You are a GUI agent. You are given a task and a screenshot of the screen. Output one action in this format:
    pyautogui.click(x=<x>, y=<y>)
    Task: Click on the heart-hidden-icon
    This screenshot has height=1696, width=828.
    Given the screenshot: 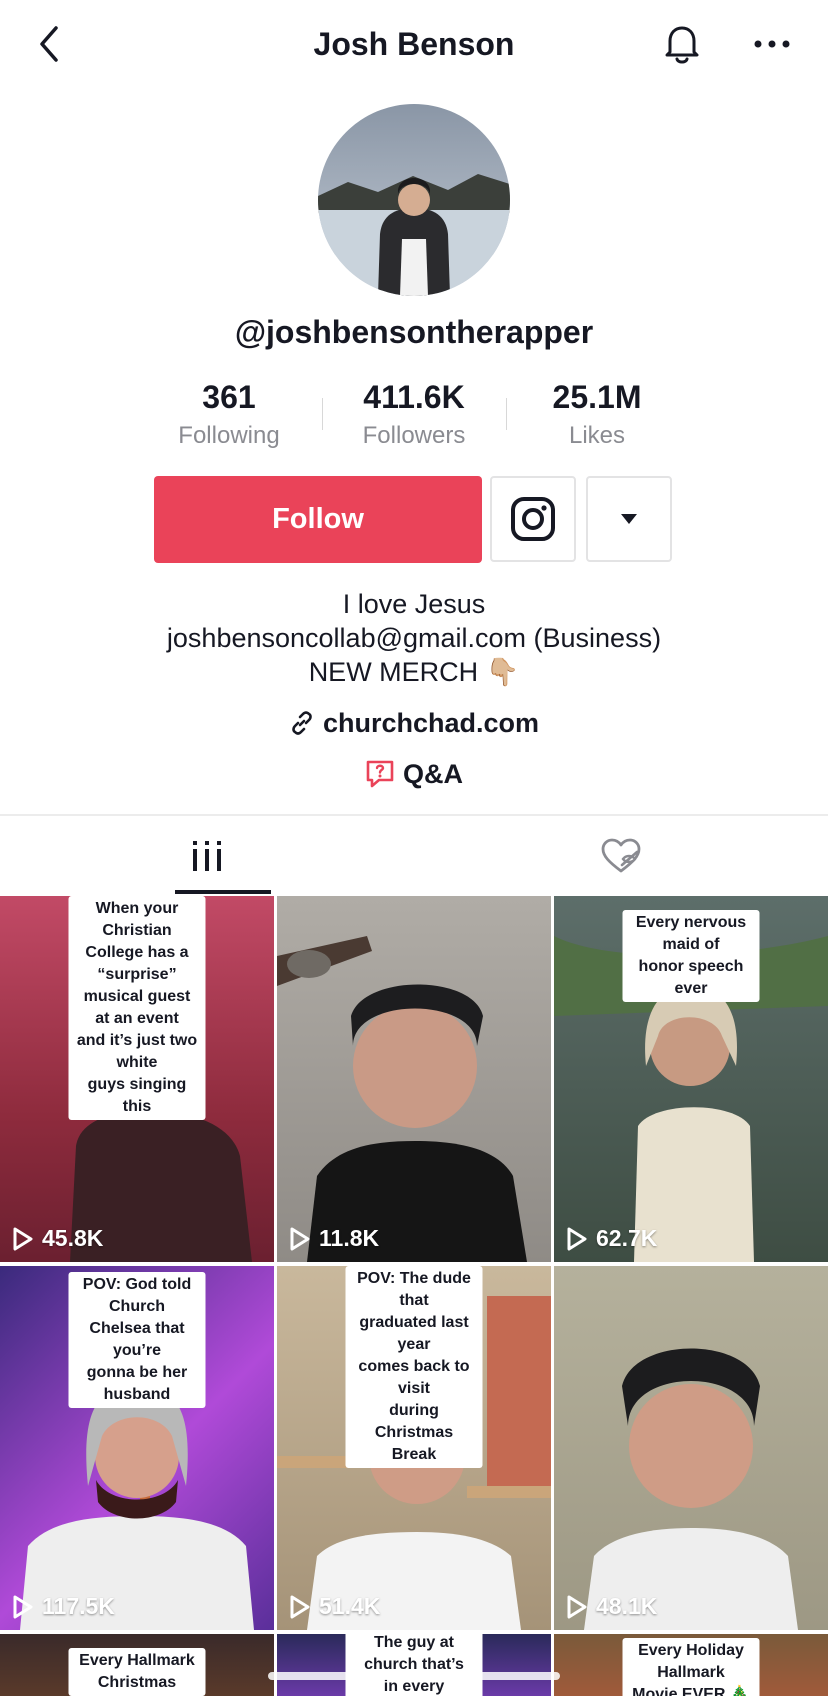 What is the action you would take?
    pyautogui.click(x=621, y=855)
    